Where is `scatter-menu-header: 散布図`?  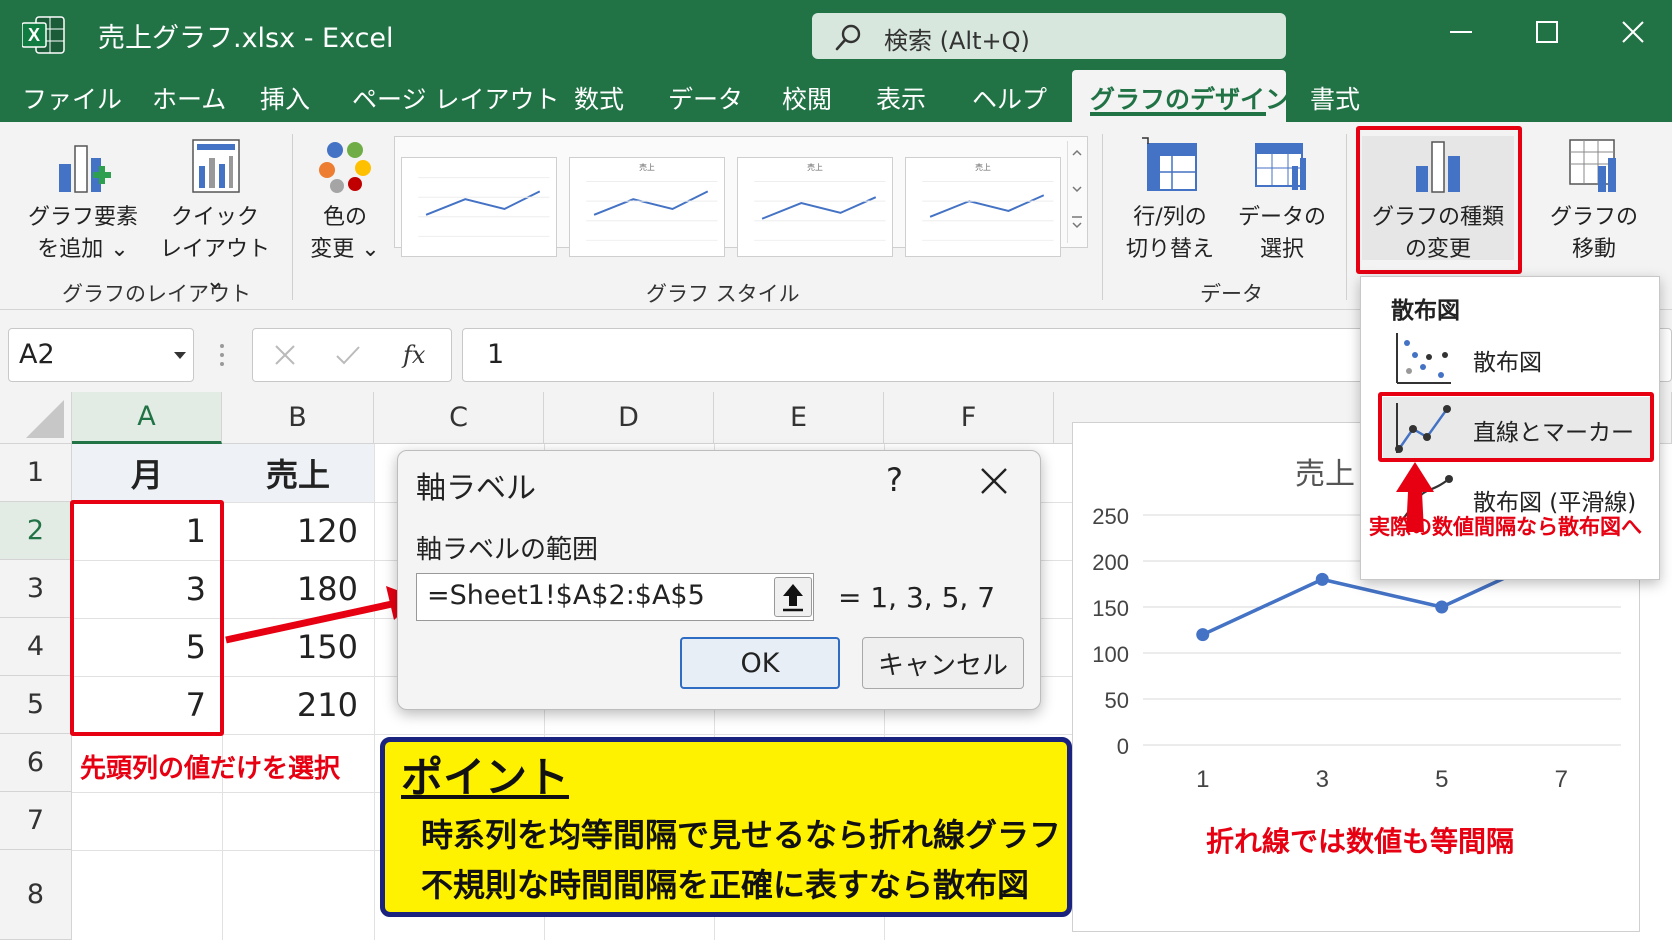
scatter-menu-header: 散布図 is located at coordinates (1425, 311).